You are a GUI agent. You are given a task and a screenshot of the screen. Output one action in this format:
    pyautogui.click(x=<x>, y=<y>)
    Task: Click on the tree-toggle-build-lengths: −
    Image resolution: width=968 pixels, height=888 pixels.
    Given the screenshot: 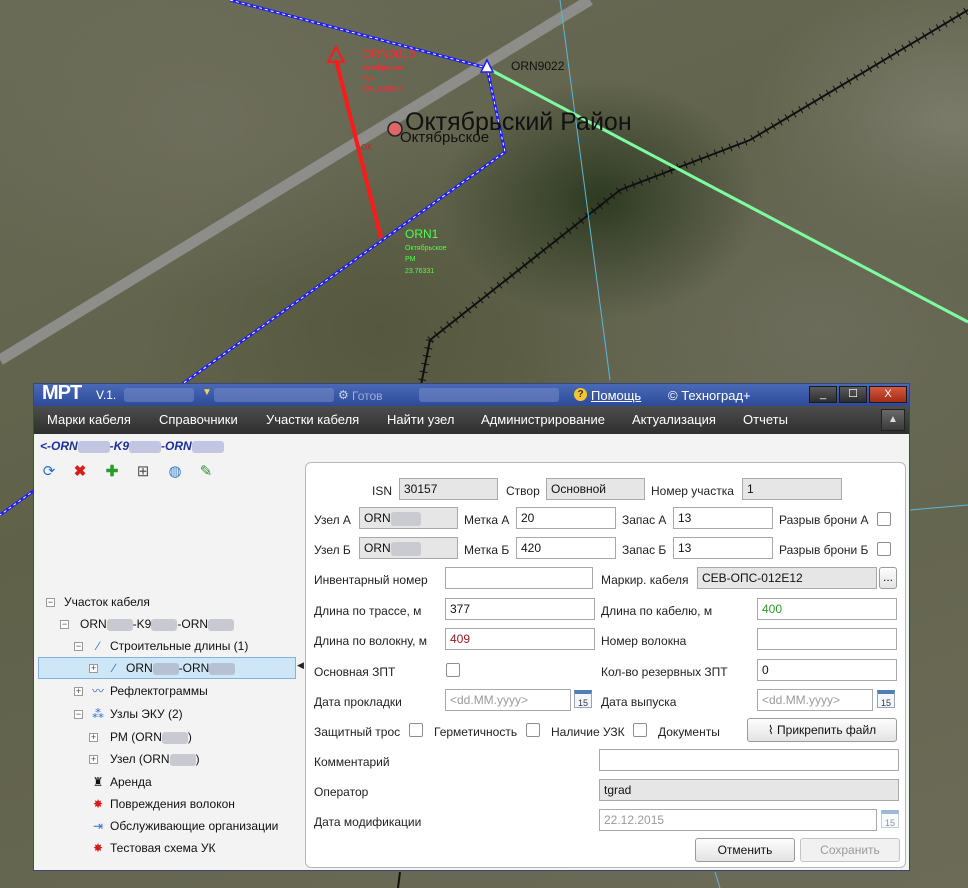 What is the action you would take?
    pyautogui.click(x=78, y=646)
    